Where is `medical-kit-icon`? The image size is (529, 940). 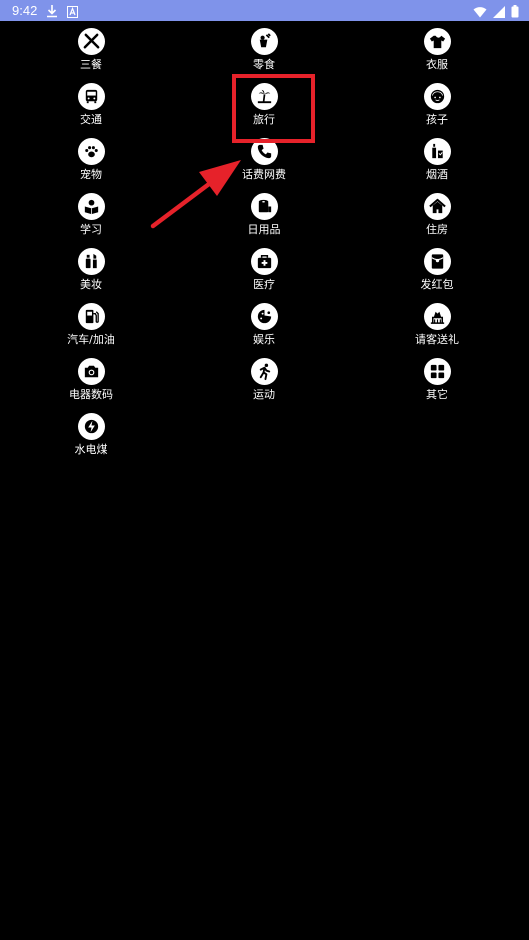 medical-kit-icon is located at coordinates (264, 261).